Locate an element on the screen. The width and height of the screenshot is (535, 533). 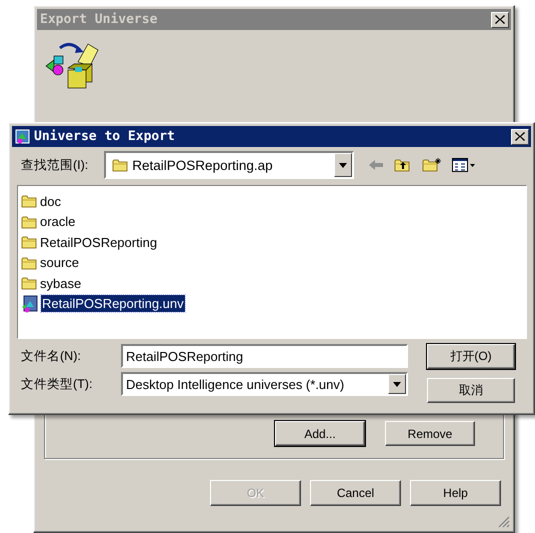
dialog-button: 打开(O) is located at coordinates (471, 356).